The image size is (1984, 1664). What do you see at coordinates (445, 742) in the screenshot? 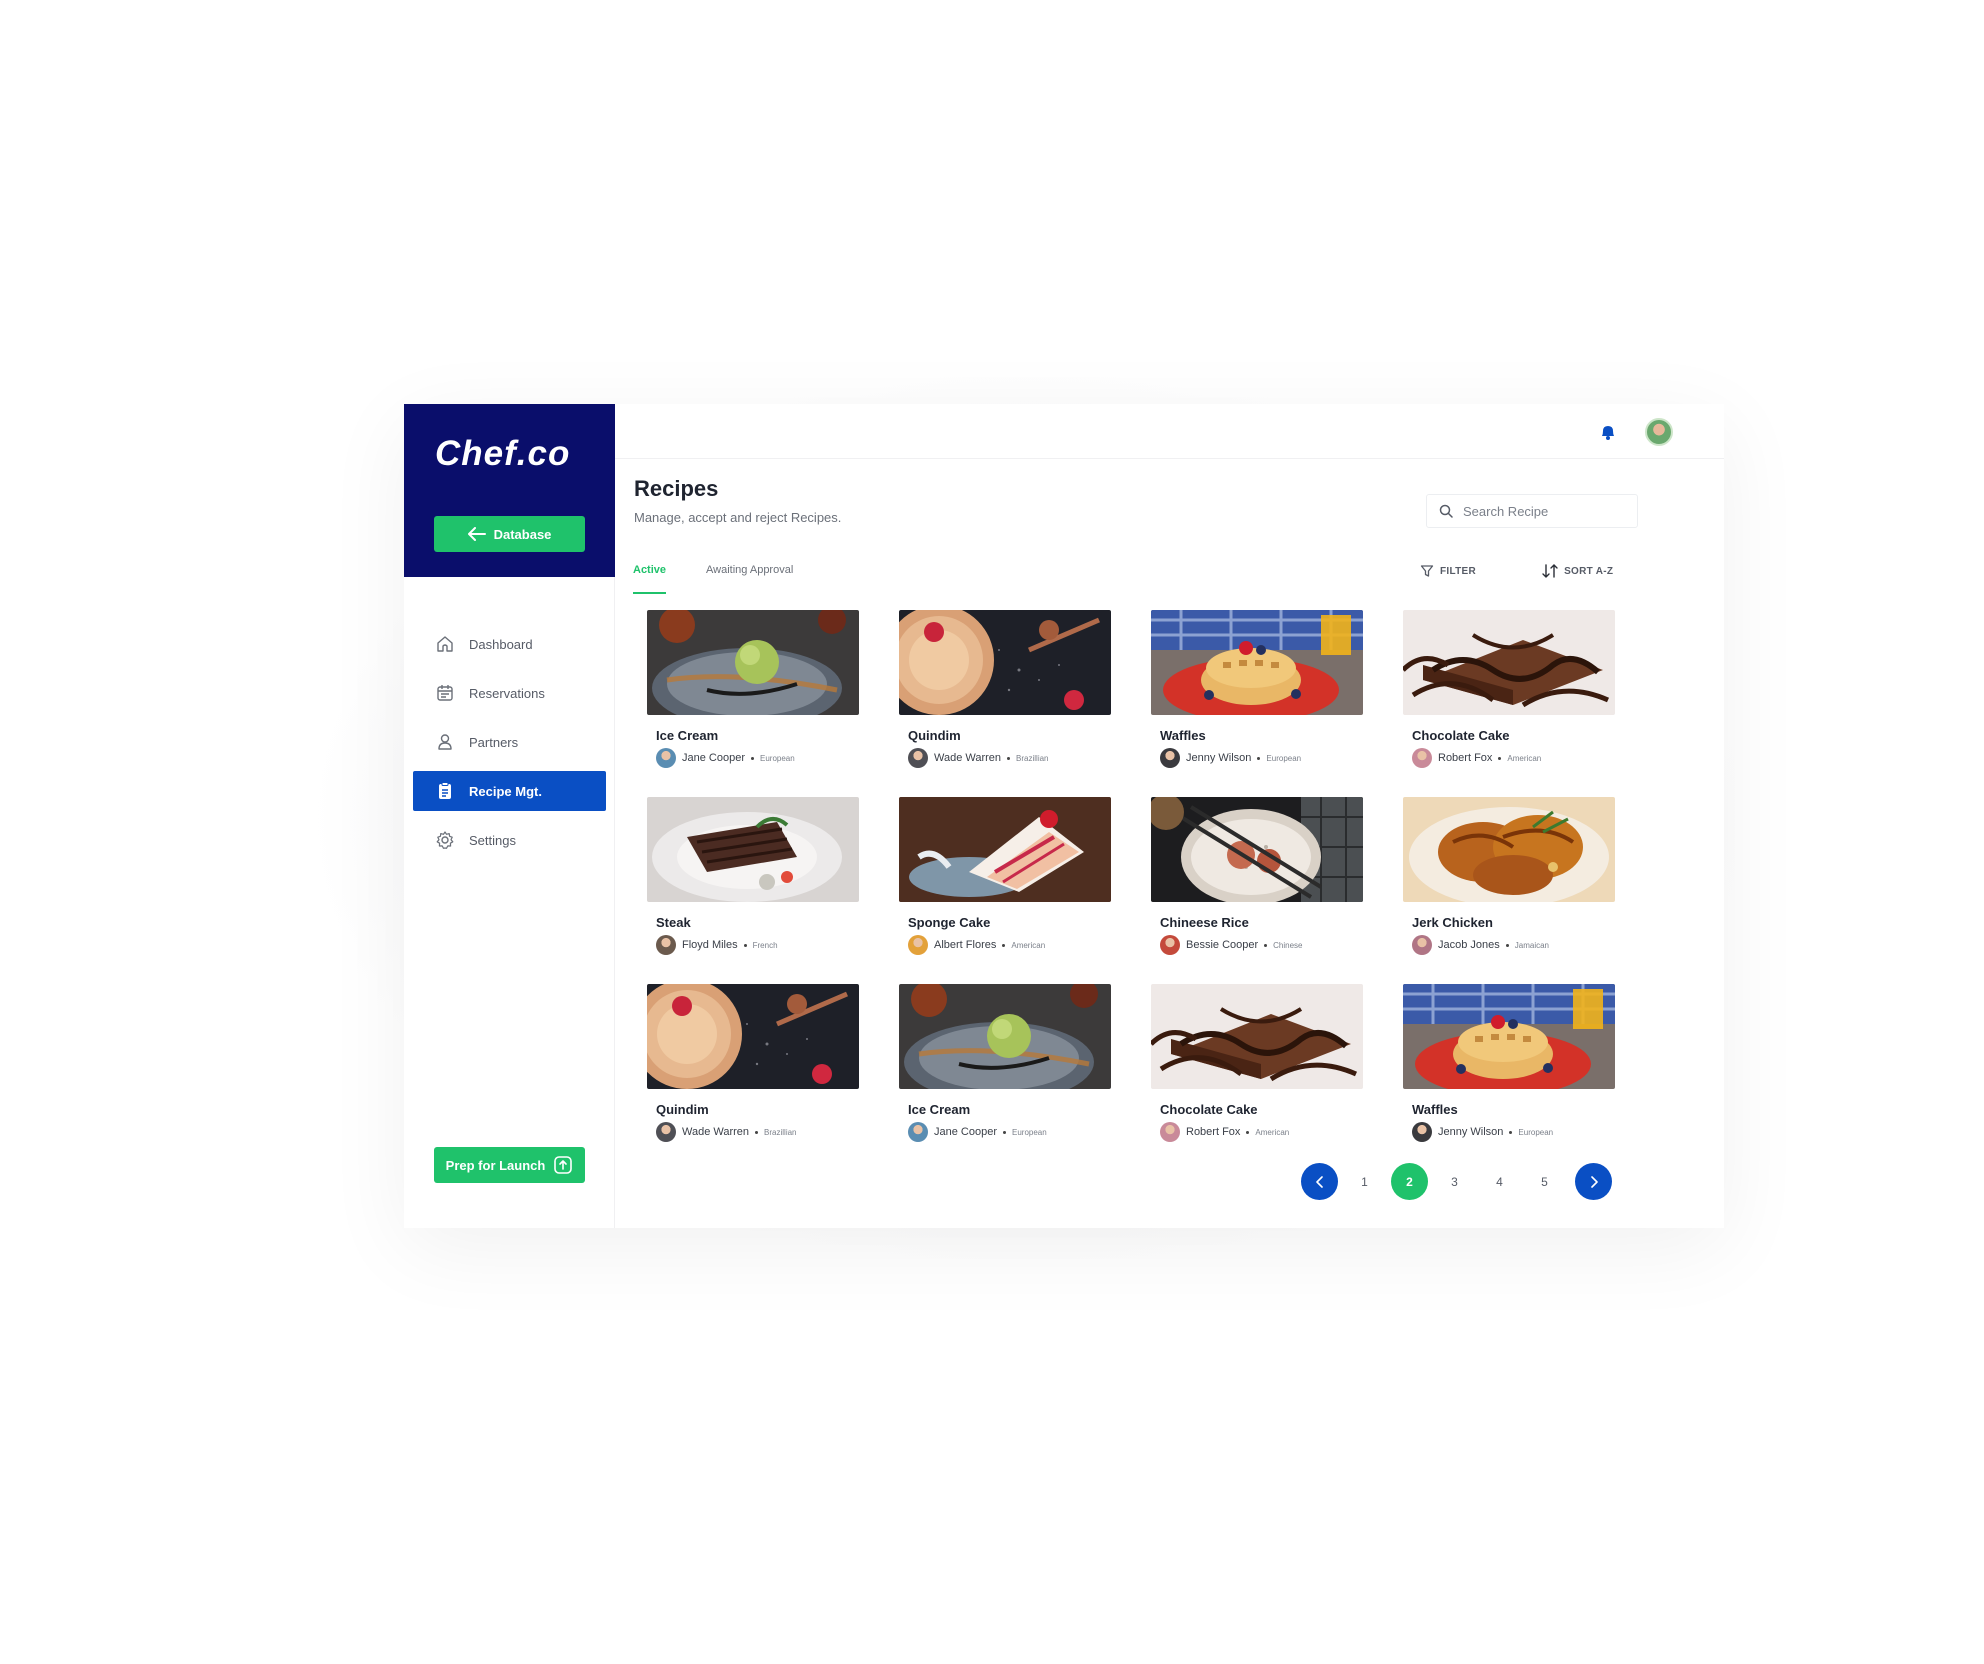
I see `user-icon` at bounding box center [445, 742].